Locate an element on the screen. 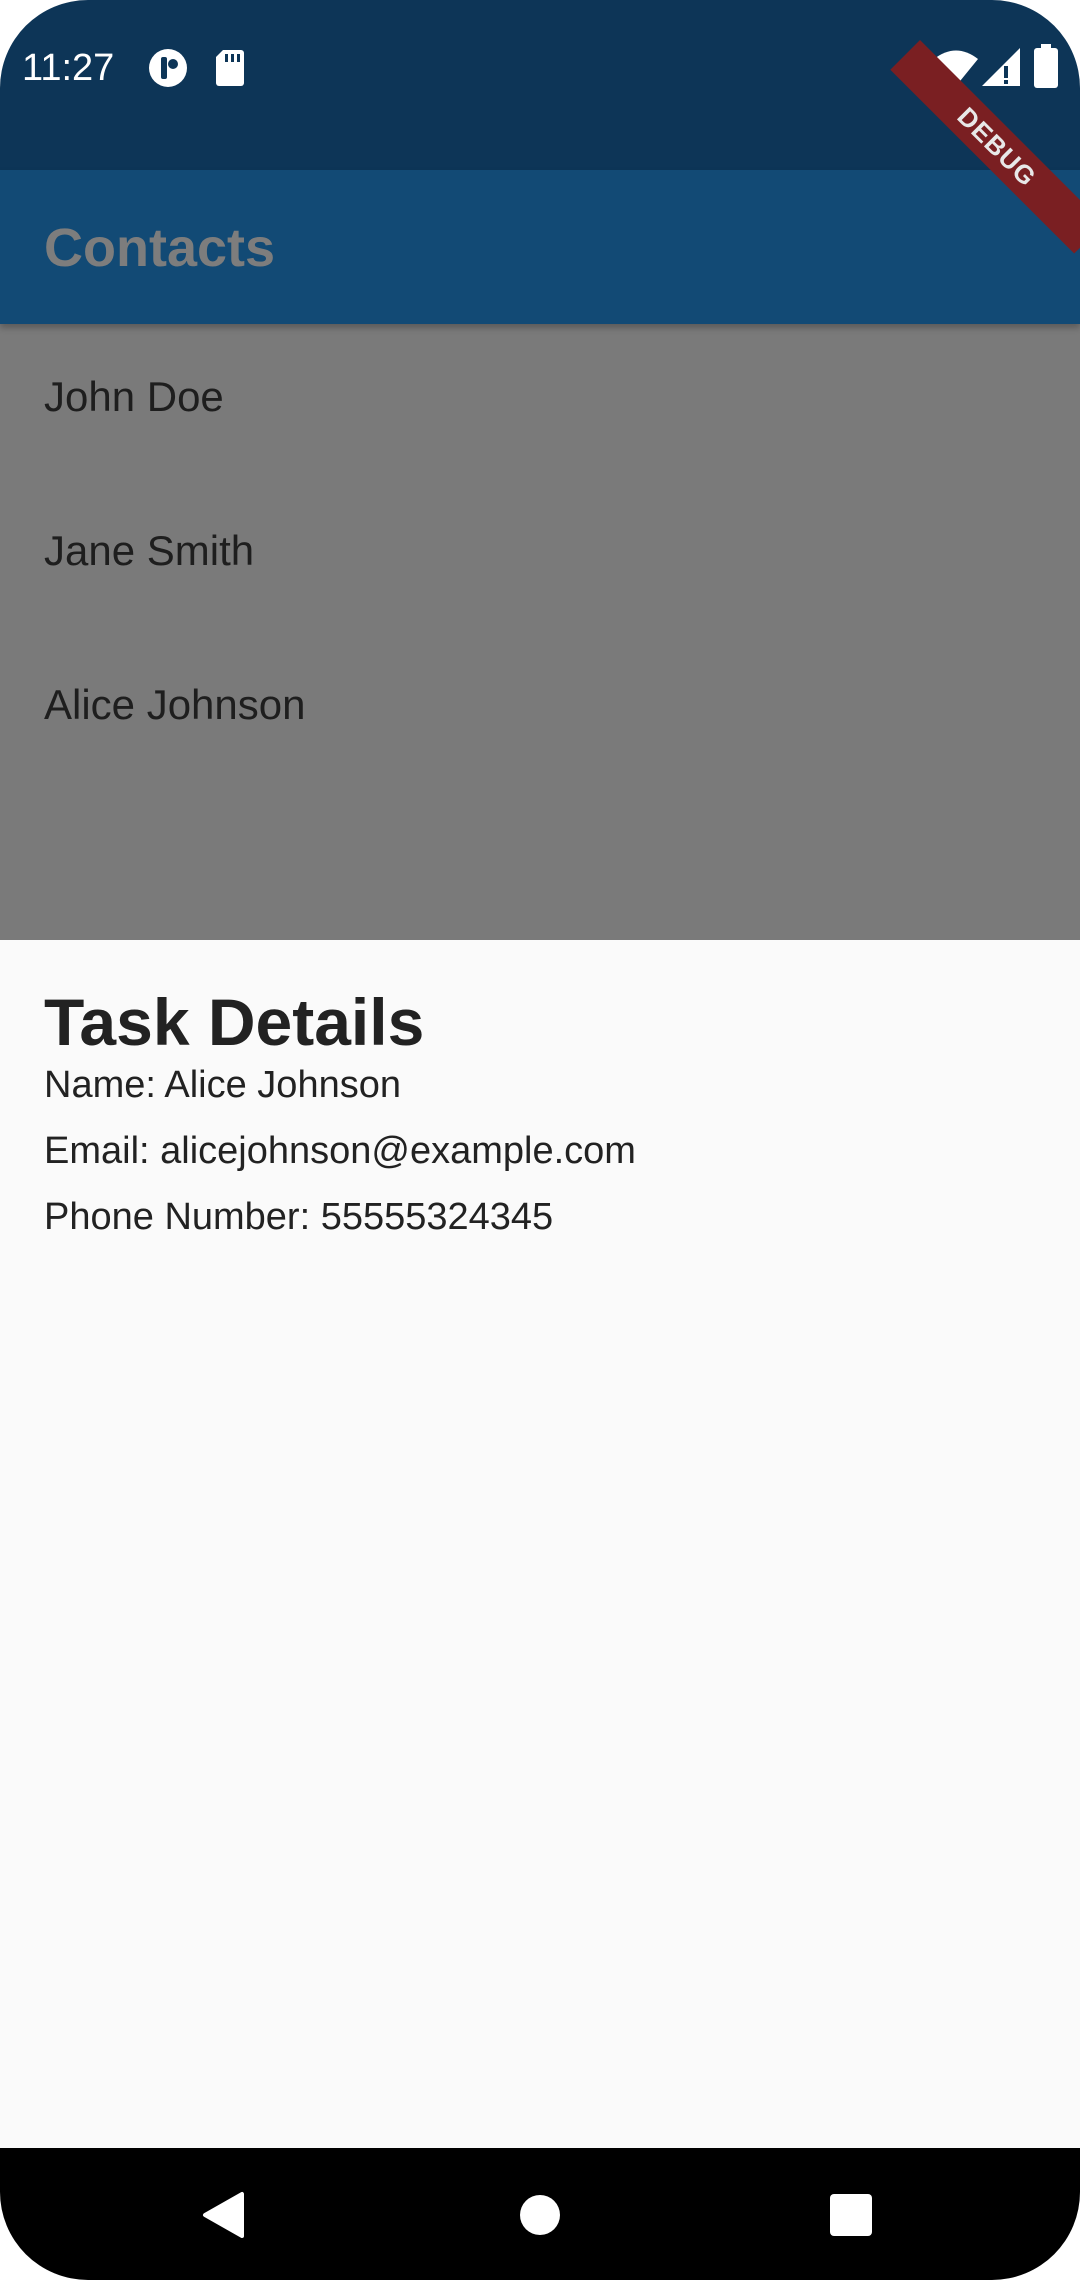 This screenshot has height=2280, width=1080. recents-icon is located at coordinates (851, 2215).